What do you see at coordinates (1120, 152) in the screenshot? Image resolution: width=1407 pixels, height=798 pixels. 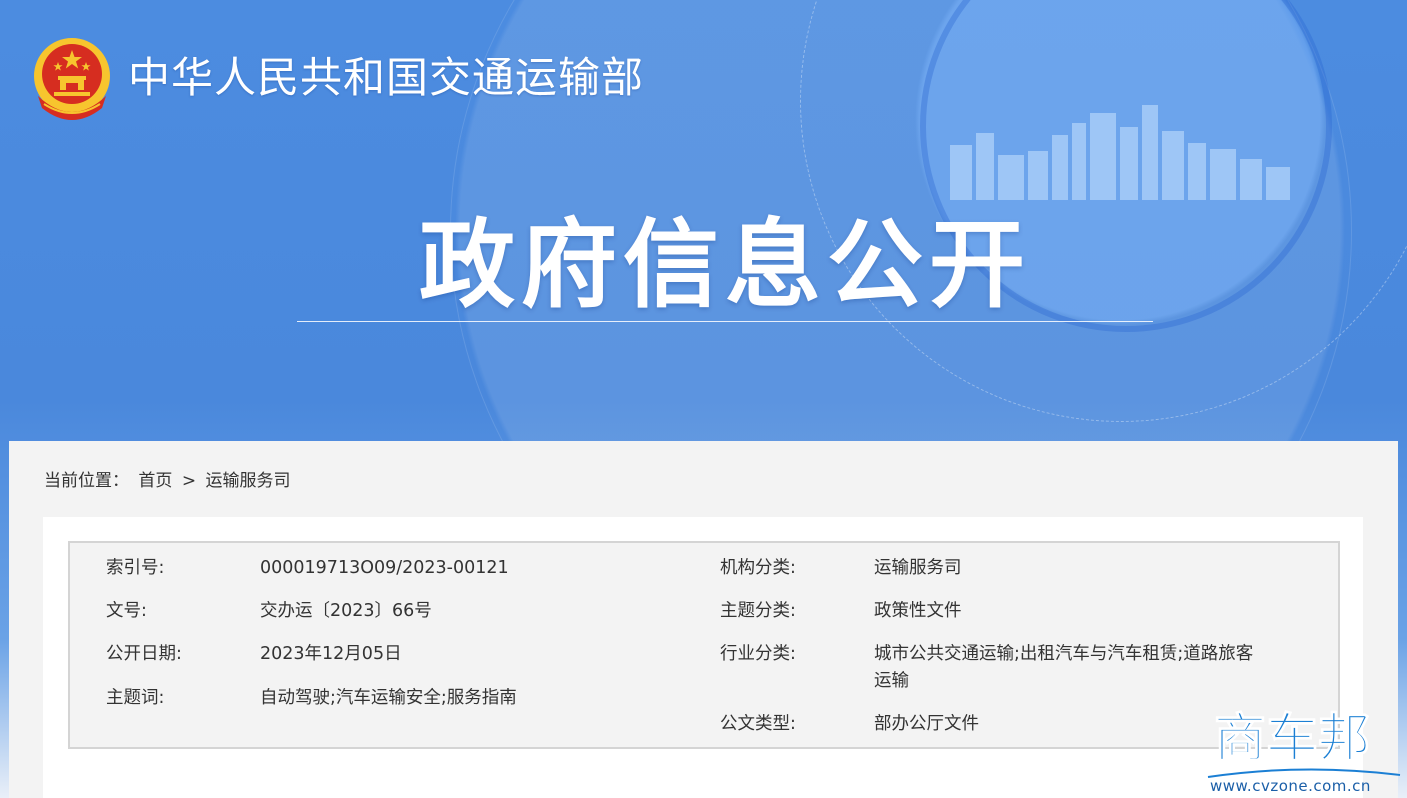 I see `city-skyline-illustration` at bounding box center [1120, 152].